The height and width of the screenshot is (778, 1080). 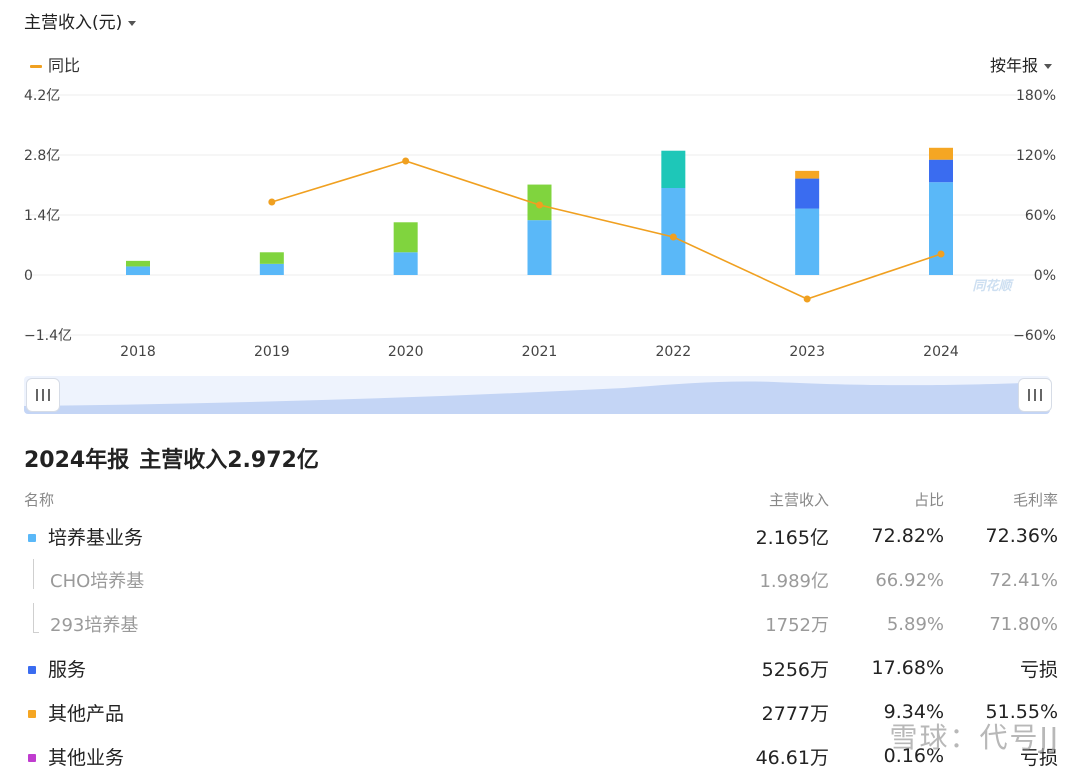 What do you see at coordinates (67, 669) in the screenshot?
I see `segment-name: 服务` at bounding box center [67, 669].